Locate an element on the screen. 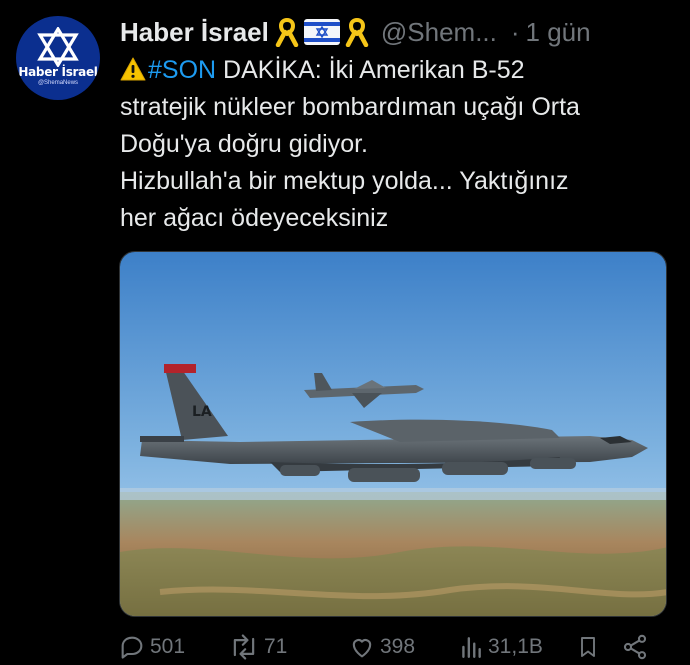 The height and width of the screenshot is (665, 690). israel-flag-icon is located at coordinates (321, 32).